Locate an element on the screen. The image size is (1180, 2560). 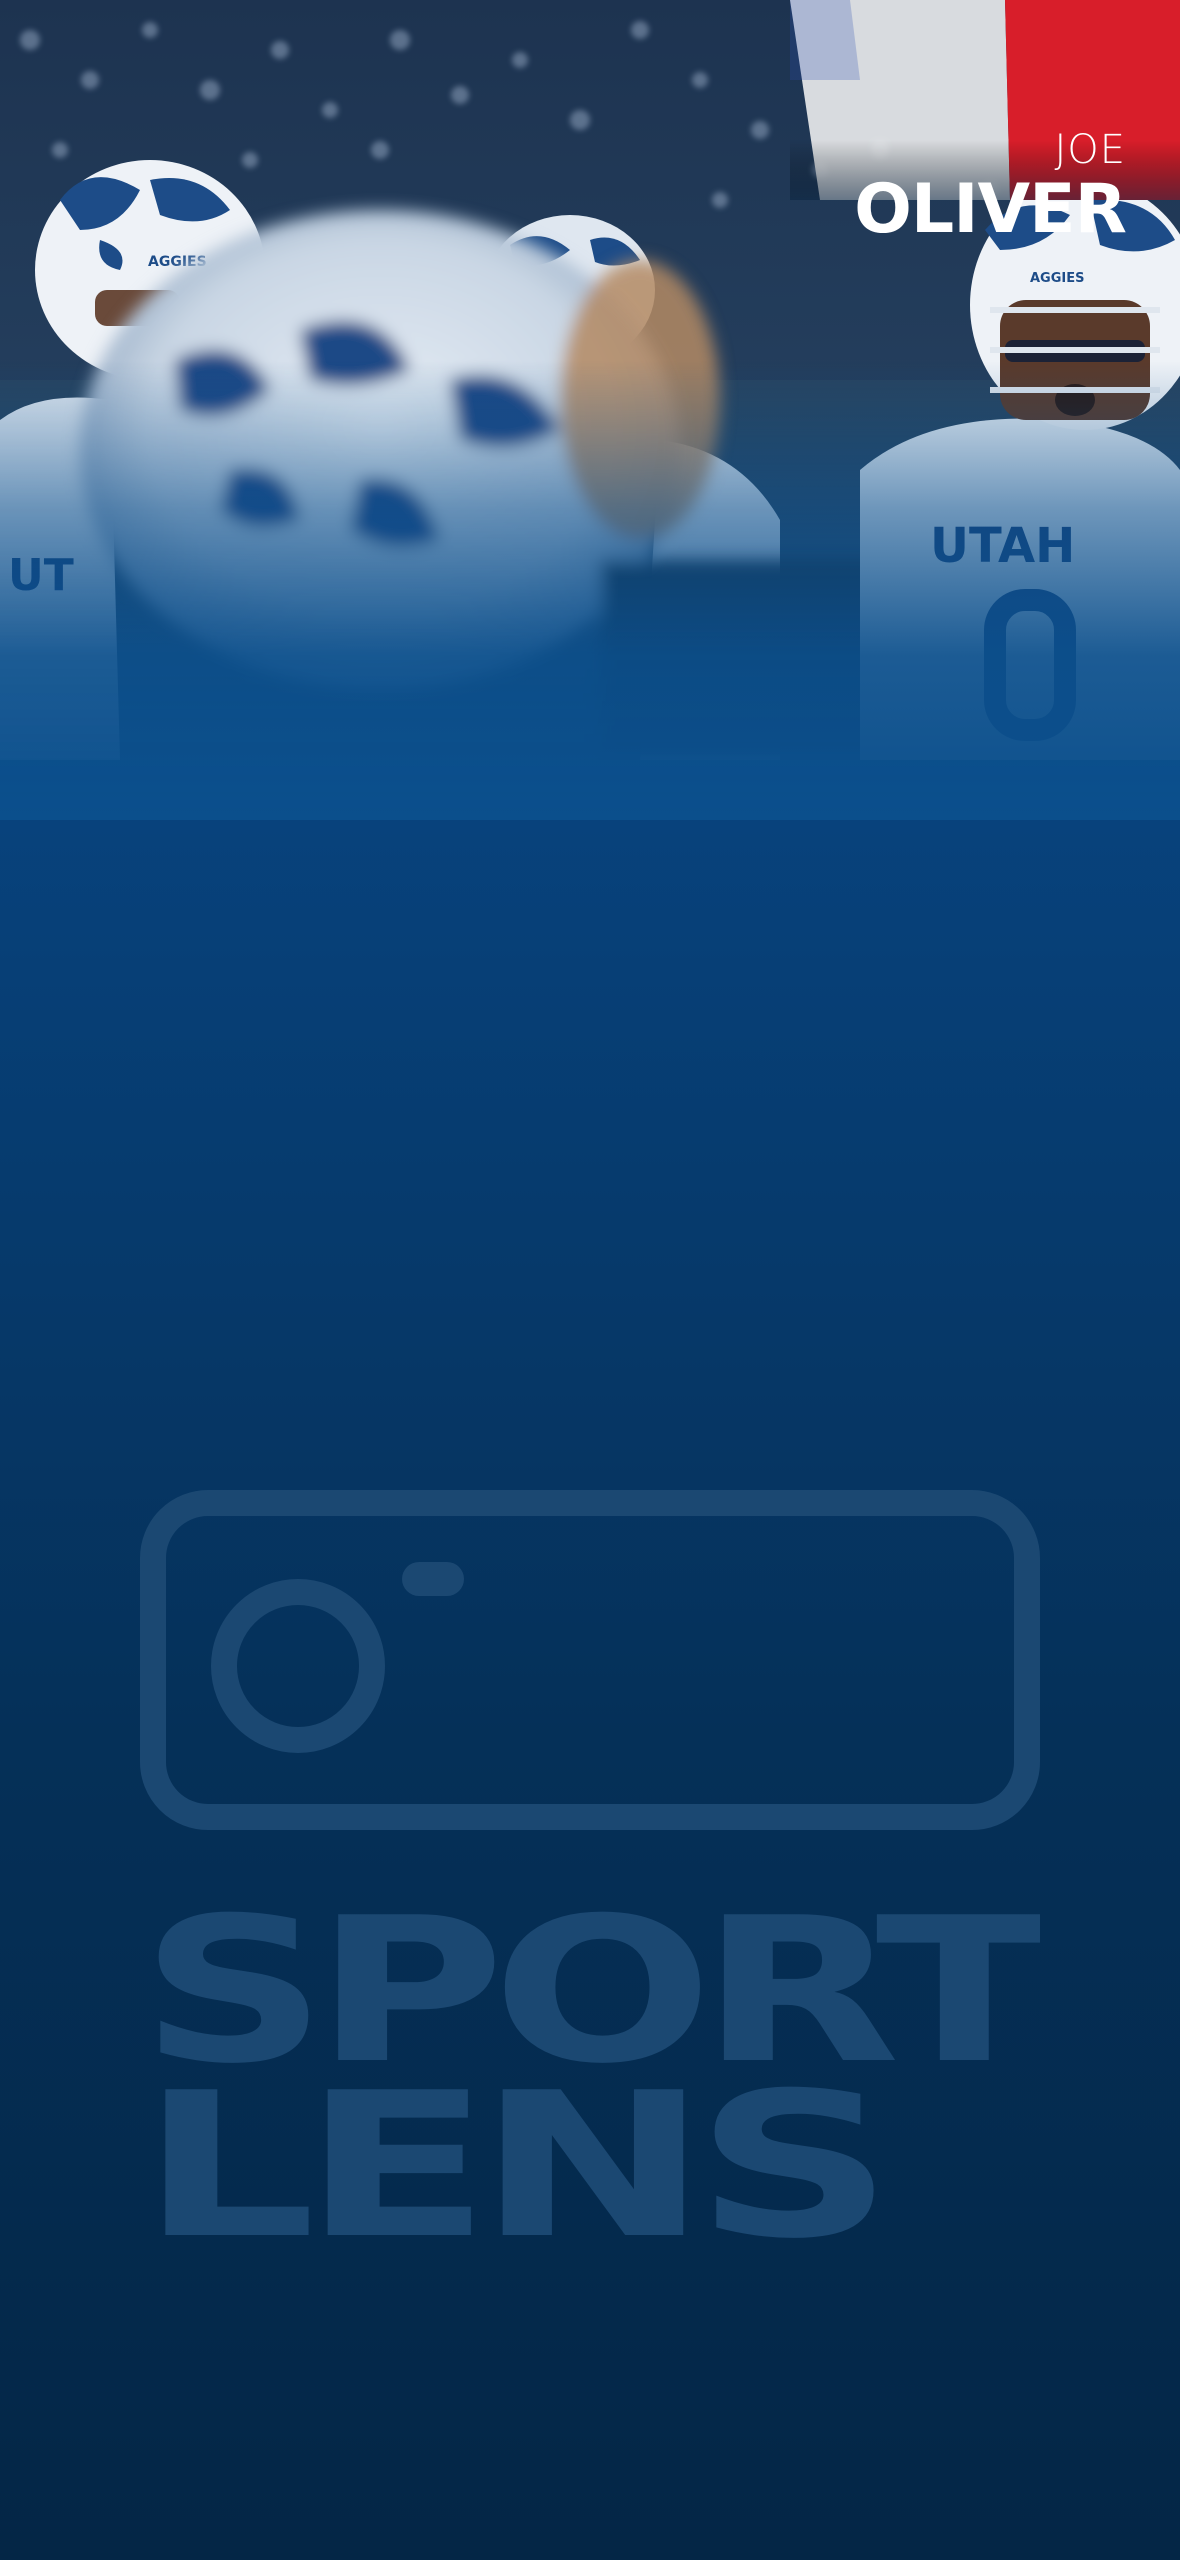
wordmark-lens: LENS is located at coordinates (510, 2150).